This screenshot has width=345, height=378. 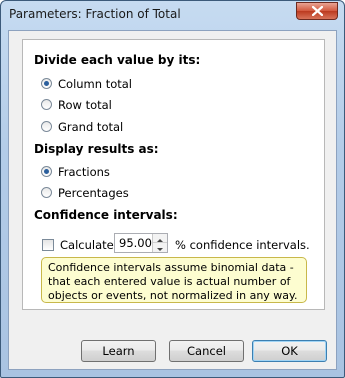 What do you see at coordinates (96, 149) in the screenshot?
I see `display-heading: Display results as:` at bounding box center [96, 149].